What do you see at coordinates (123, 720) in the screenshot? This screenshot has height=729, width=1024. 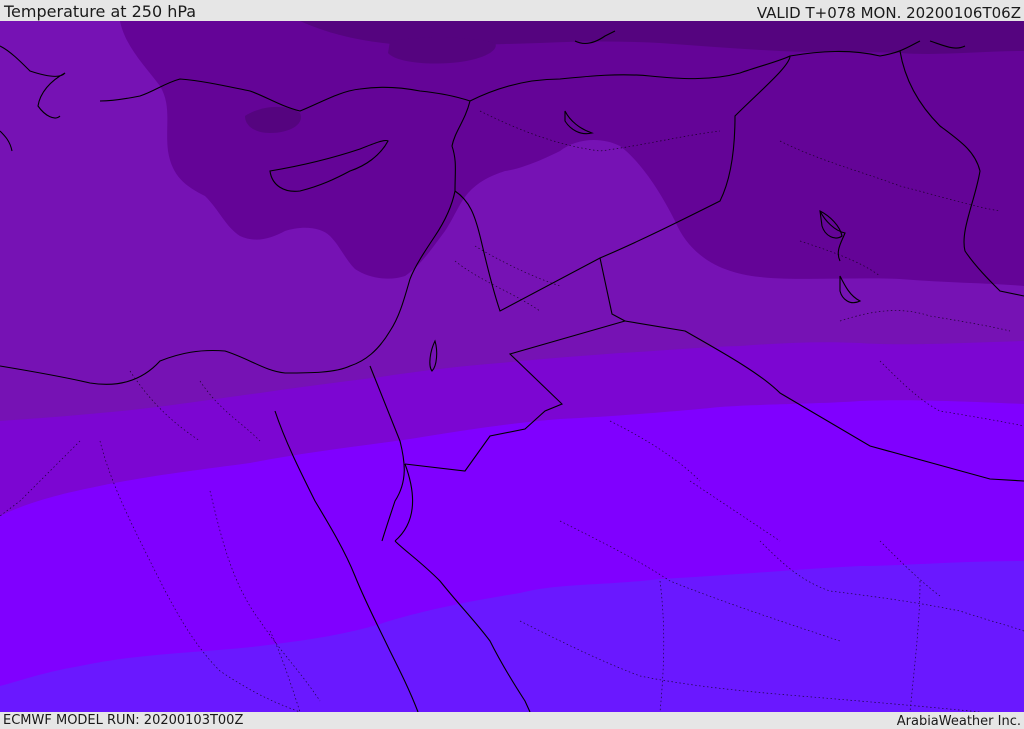 I see `model-run-label: ECMWF MODEL RUN: 20200103T00Z` at bounding box center [123, 720].